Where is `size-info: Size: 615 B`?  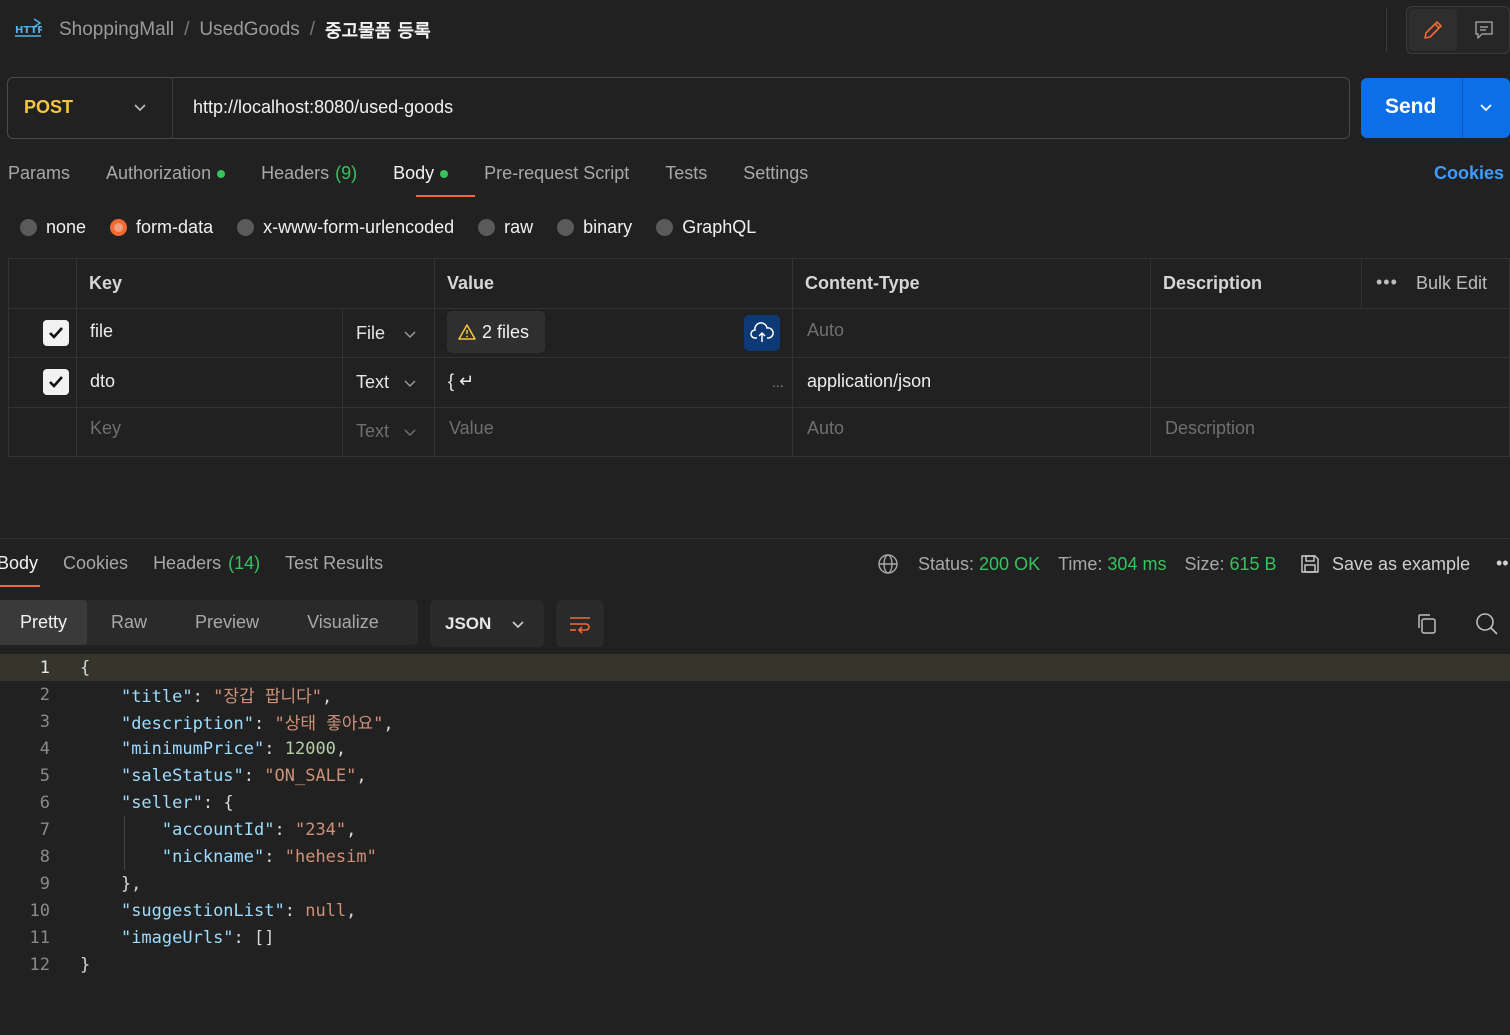
size-info: Size: 615 B is located at coordinates (1230, 564).